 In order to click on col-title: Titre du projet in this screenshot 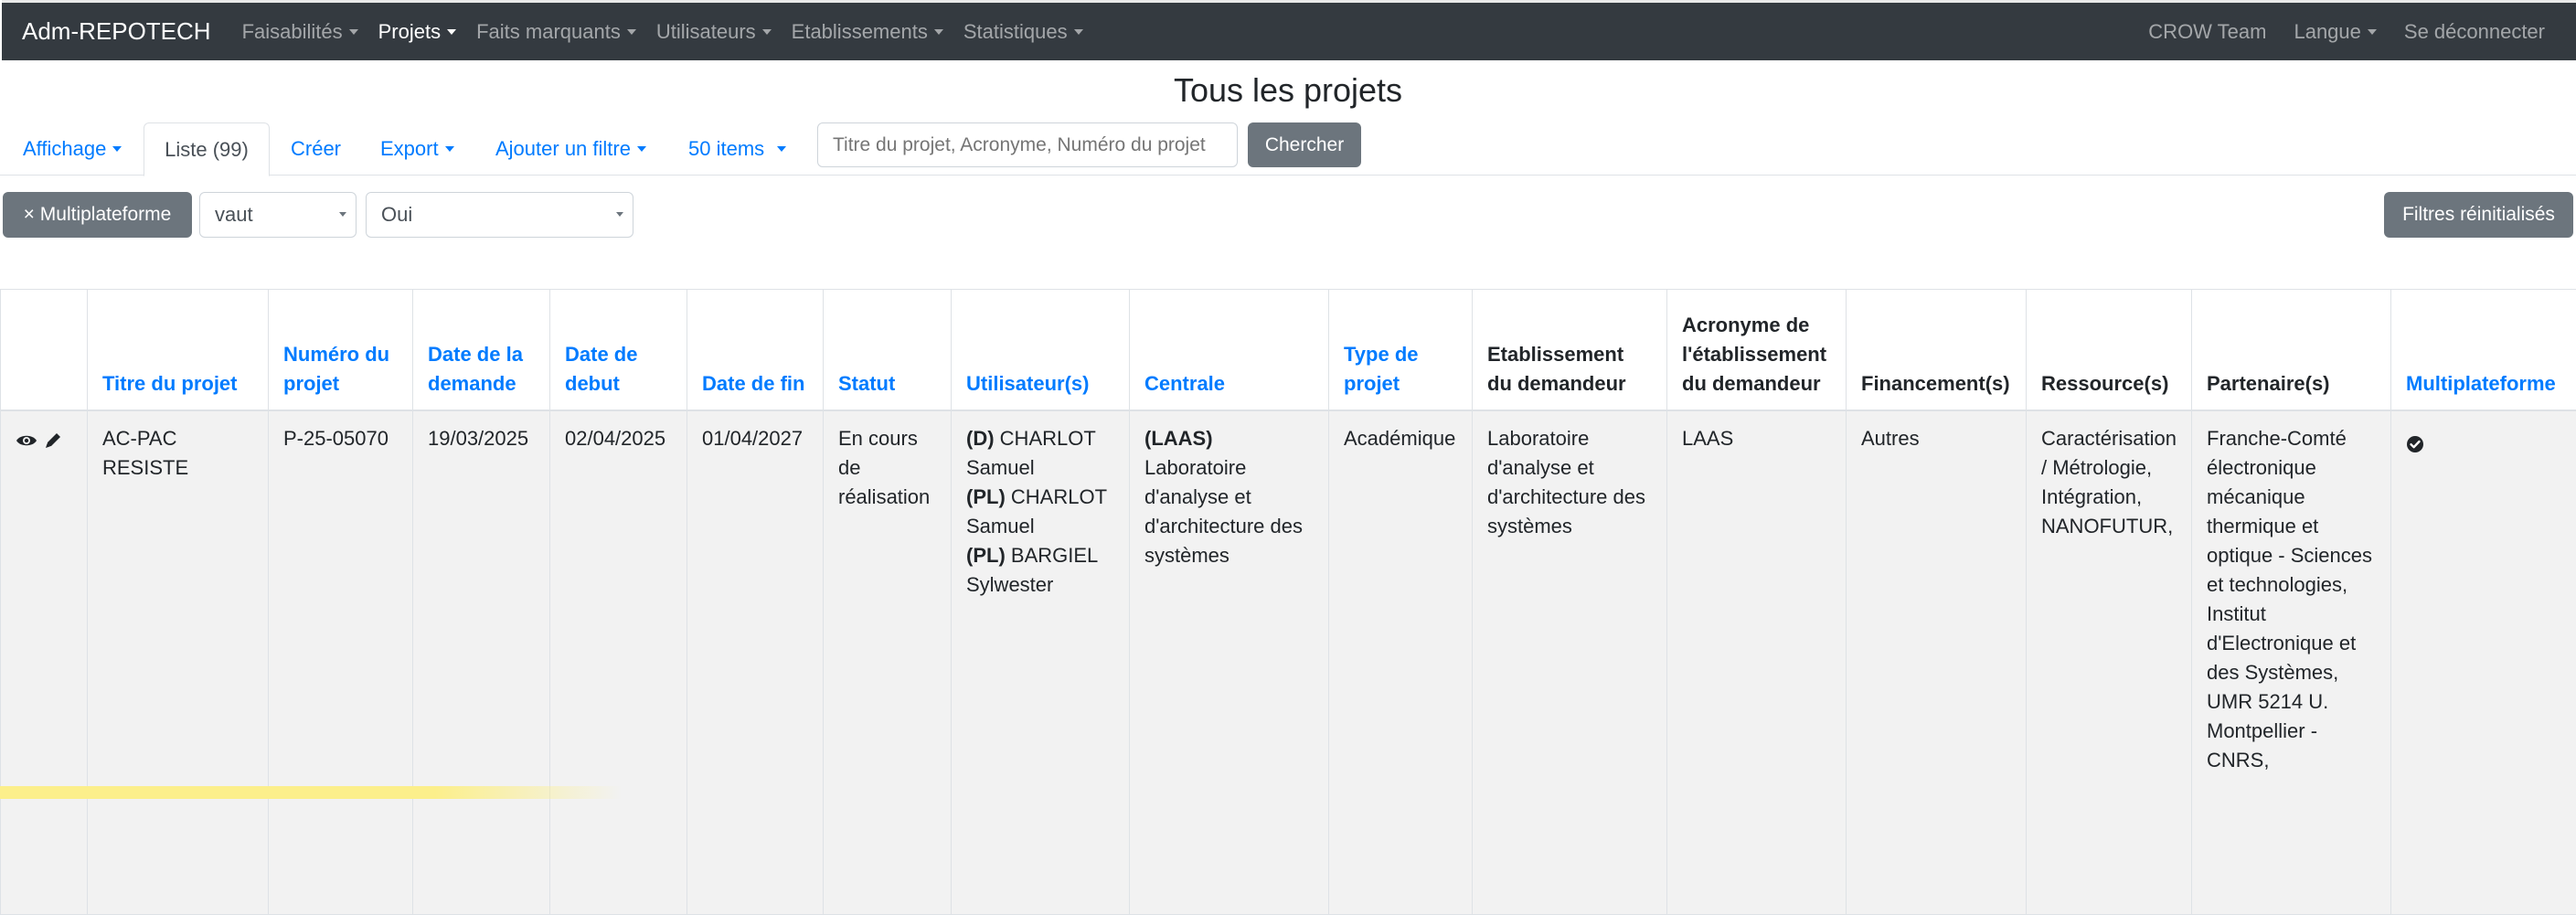, I will do `click(178, 350)`.